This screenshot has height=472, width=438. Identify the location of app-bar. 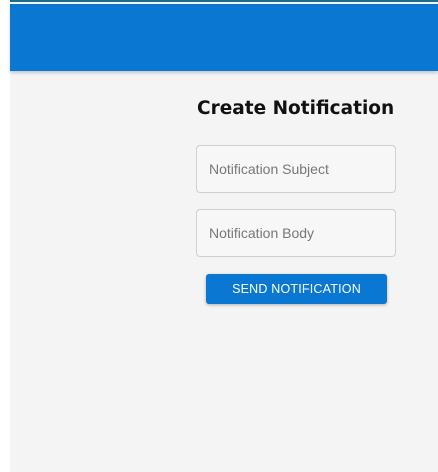
(224, 37).